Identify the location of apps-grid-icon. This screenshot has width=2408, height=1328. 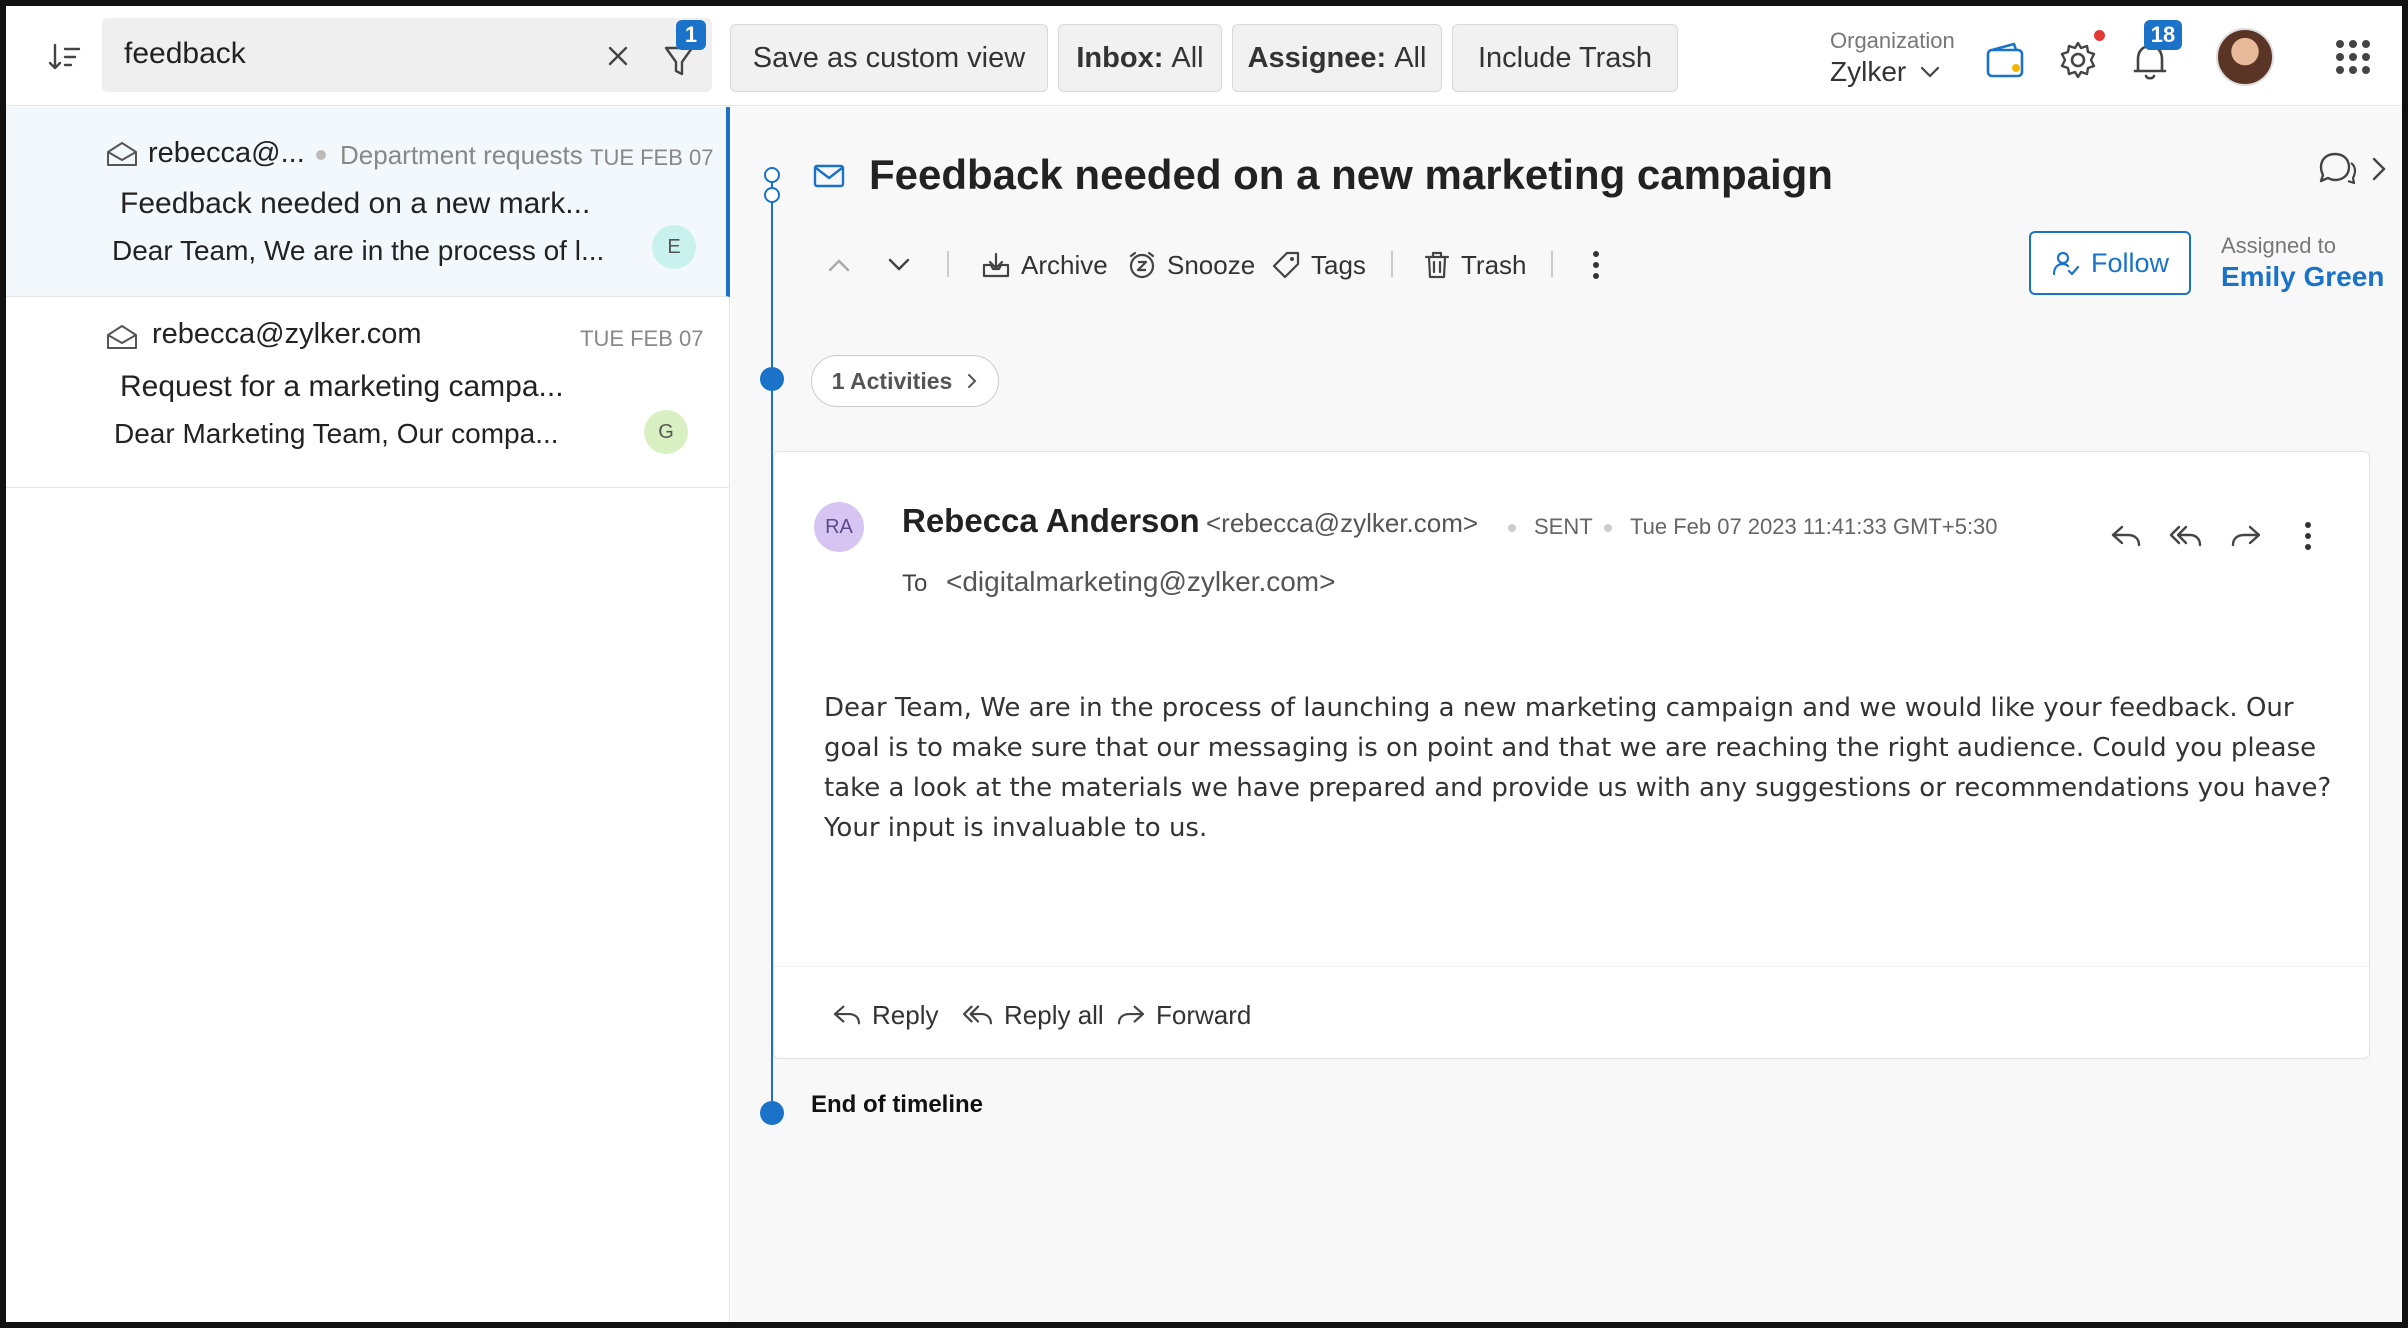
(2353, 57).